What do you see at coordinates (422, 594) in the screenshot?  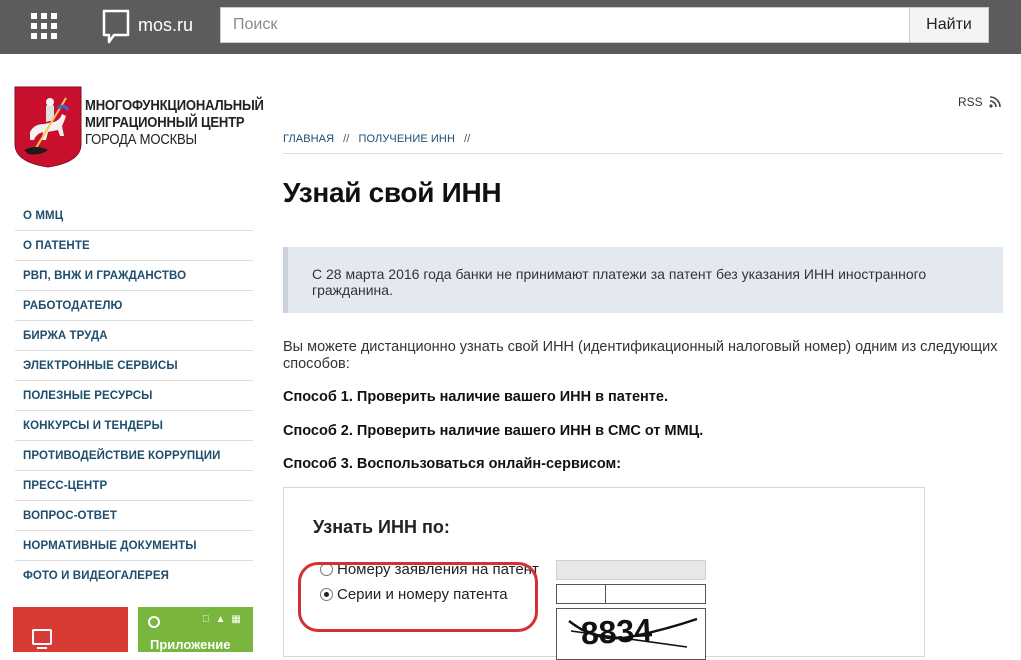 I see `radio-label: Серии и номеру патента` at bounding box center [422, 594].